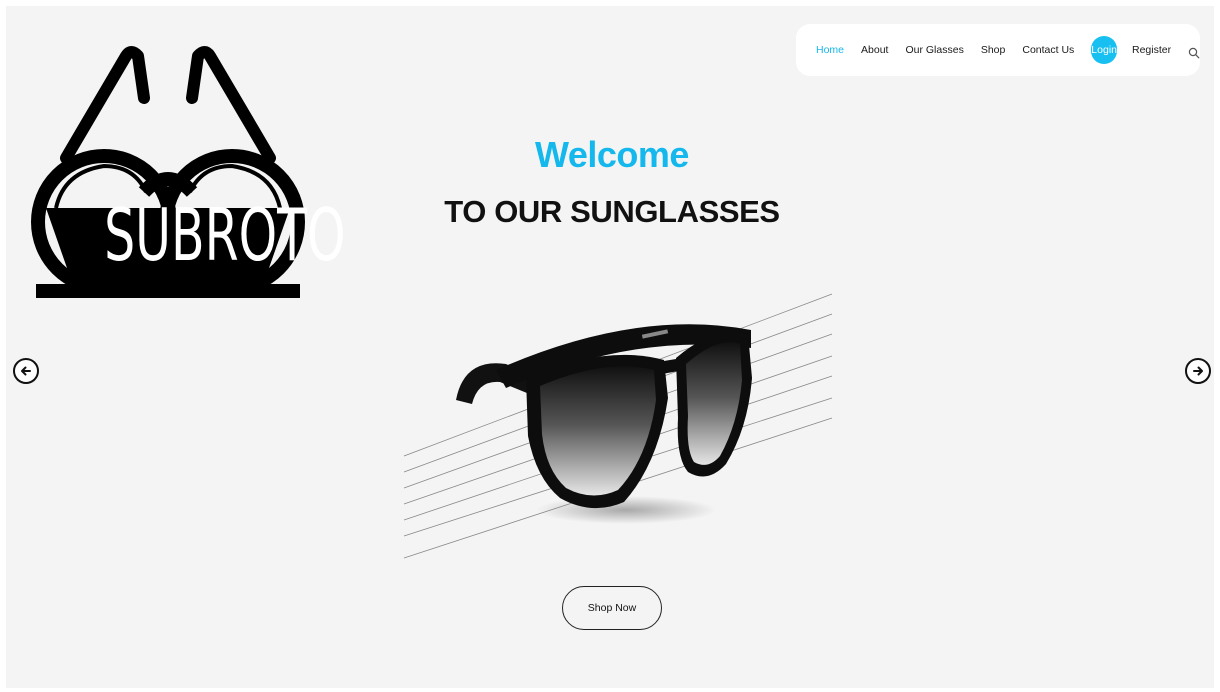  Describe the element at coordinates (187, 173) in the screenshot. I see `brand-logo: SUBROTO` at that location.